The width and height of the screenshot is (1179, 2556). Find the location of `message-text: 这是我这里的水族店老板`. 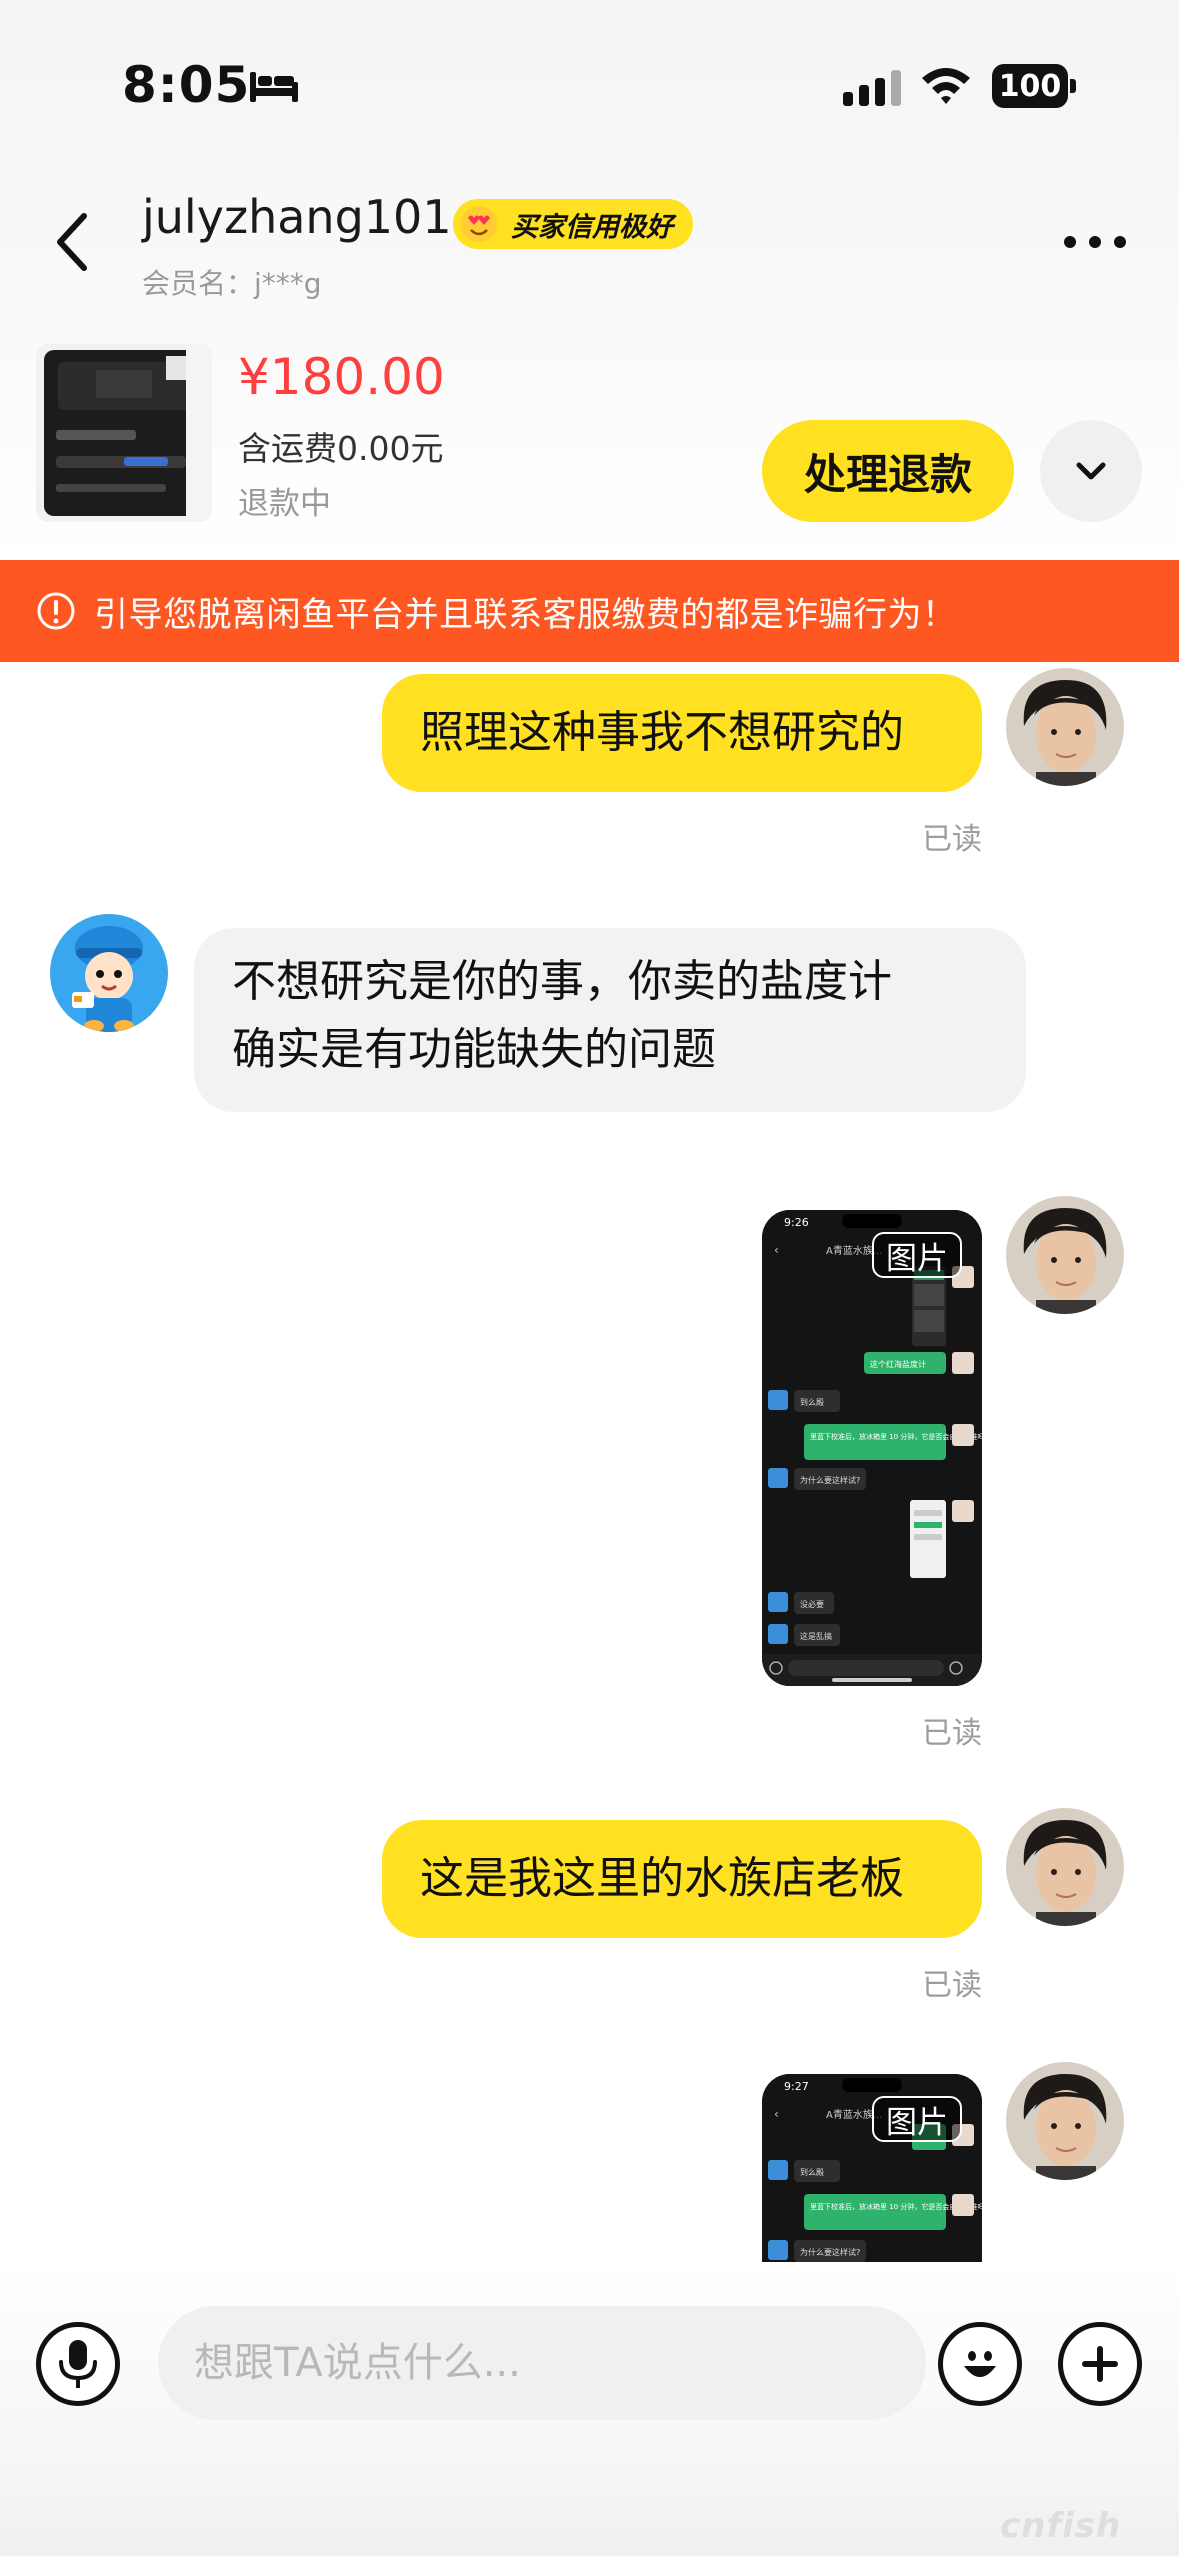

message-text: 这是我这里的水族店老板 is located at coordinates (662, 1878).